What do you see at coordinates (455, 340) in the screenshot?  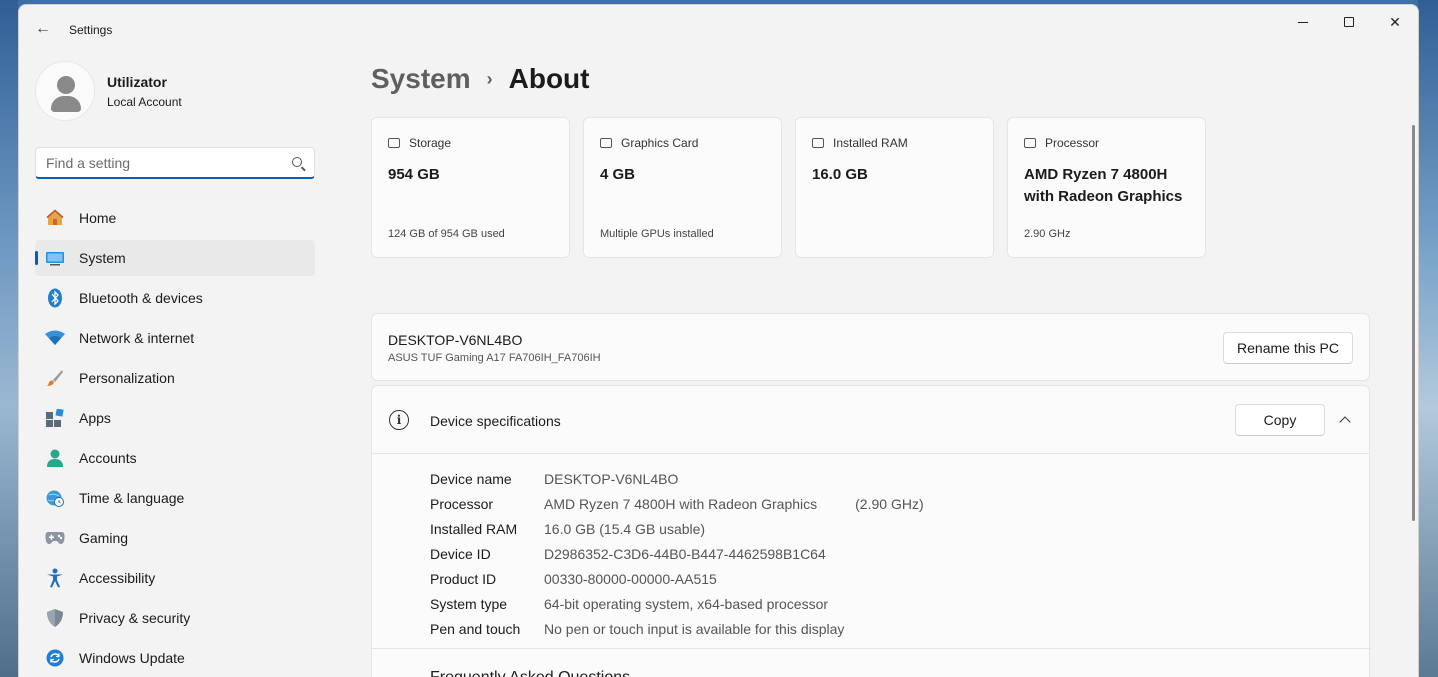 I see `pc-name: DESKTOP-V6NL4BO` at bounding box center [455, 340].